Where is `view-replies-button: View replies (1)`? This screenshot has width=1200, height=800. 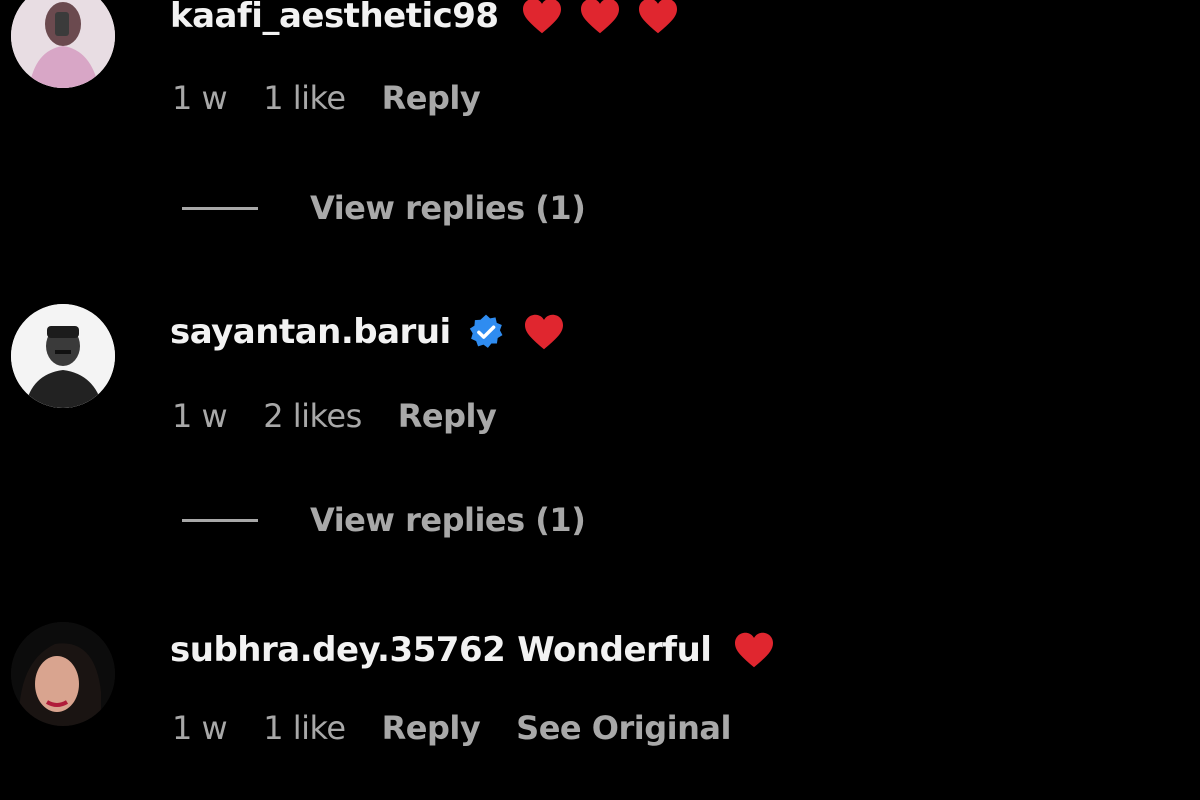 view-replies-button: View replies (1) is located at coordinates (384, 520).